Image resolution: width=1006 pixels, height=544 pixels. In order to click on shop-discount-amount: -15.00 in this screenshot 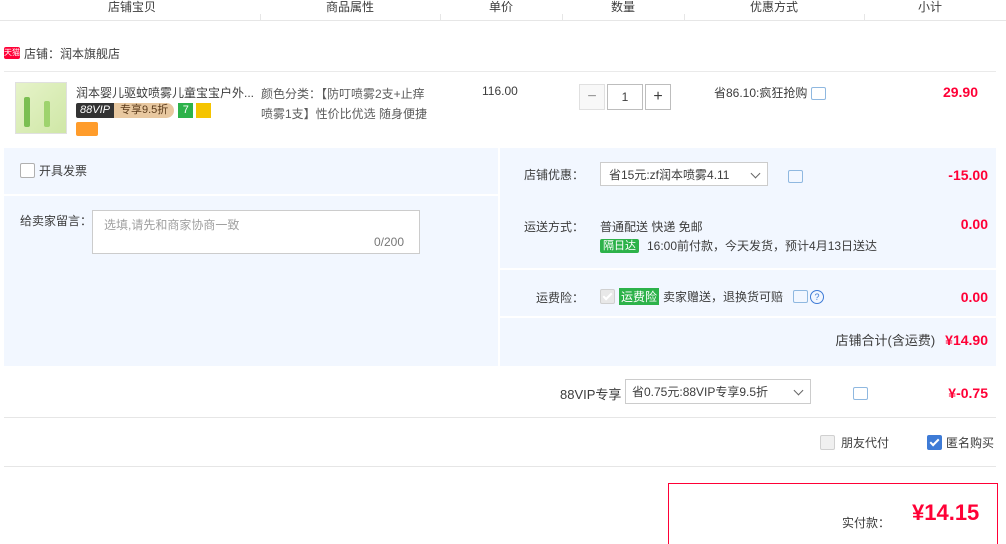, I will do `click(968, 175)`.